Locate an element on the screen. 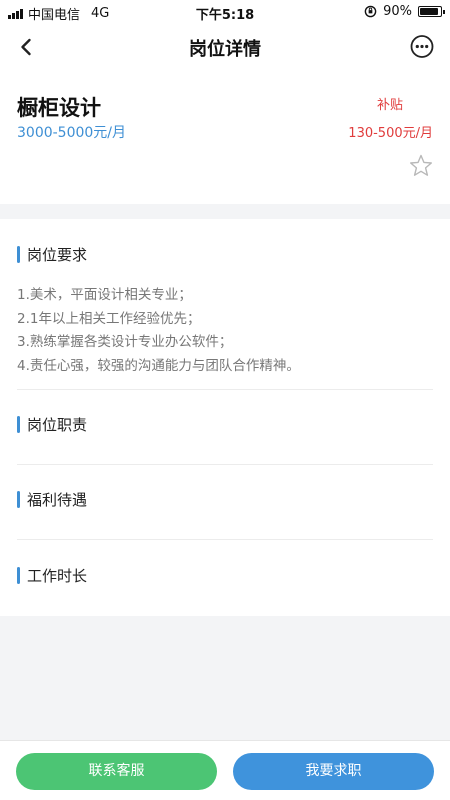 Image resolution: width=450 pixels, height=800 pixels. section-title-hours: 工作时长 is located at coordinates (57, 575).